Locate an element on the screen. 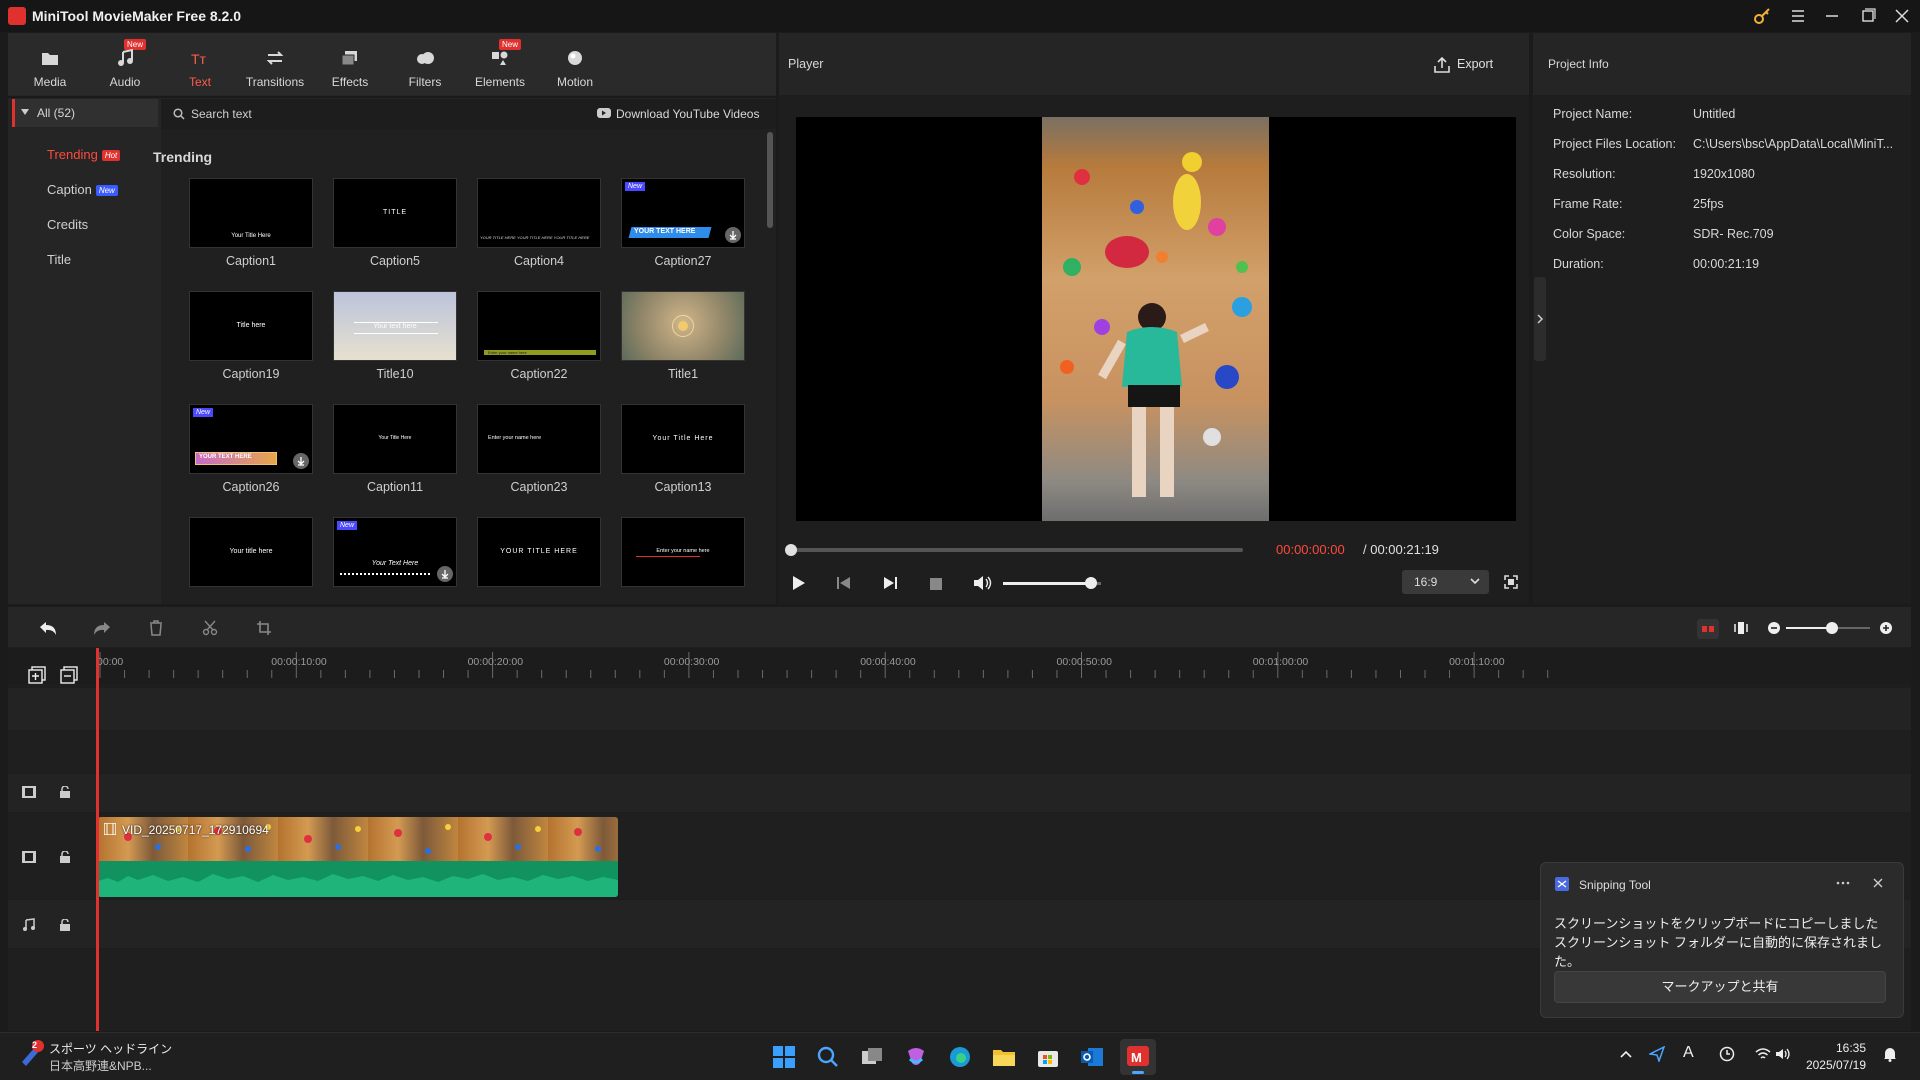 The image size is (1920, 1080). zoom-slider is located at coordinates (1828, 628).